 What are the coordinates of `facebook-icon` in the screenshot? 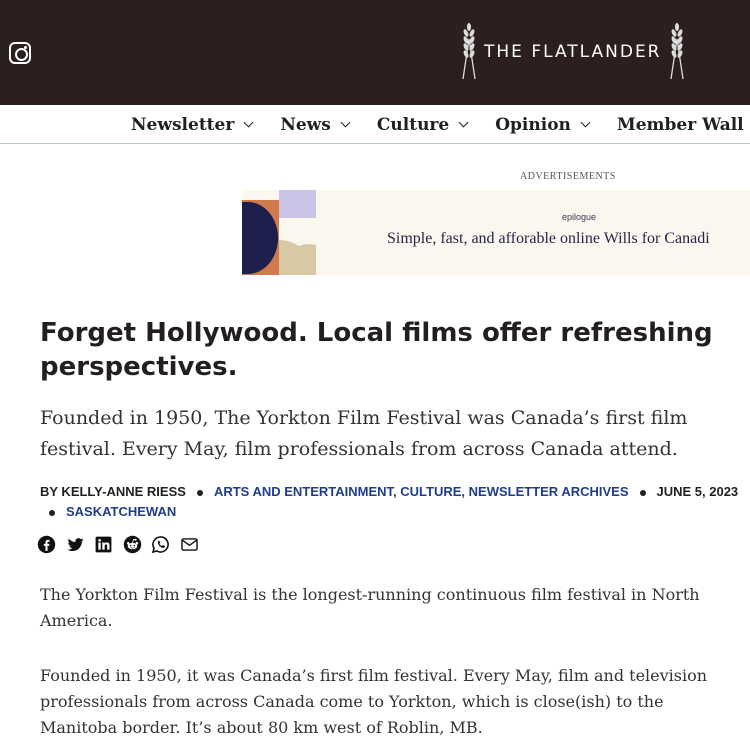 It's located at (46, 544).